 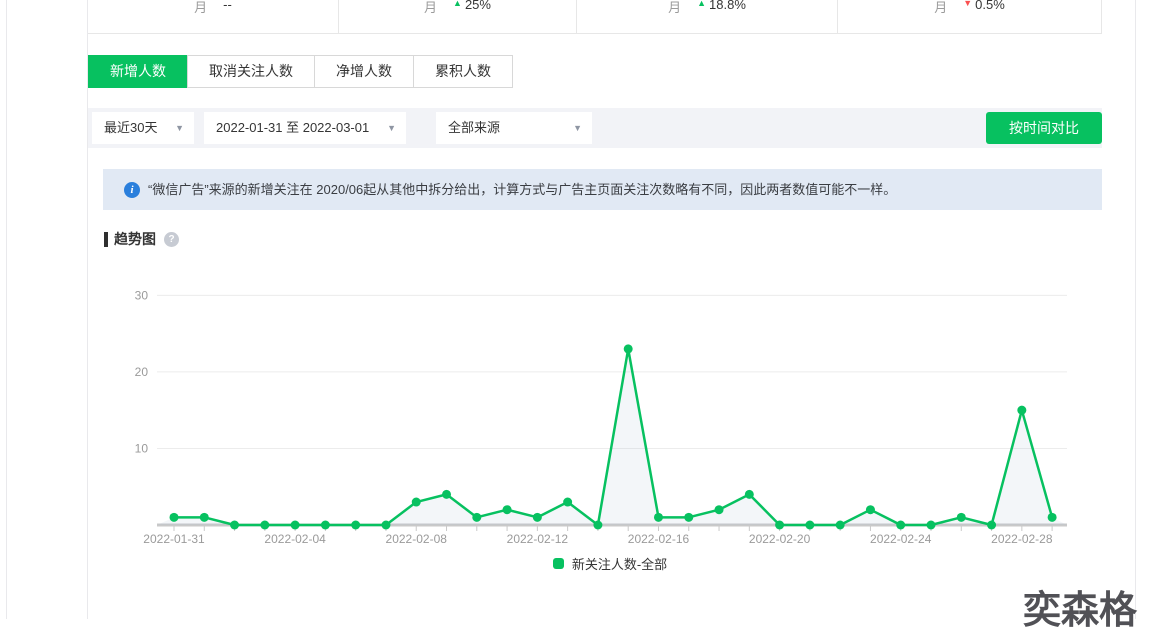 I want to click on stat-trend-value: ▼ 0.5%, so click(x=984, y=16).